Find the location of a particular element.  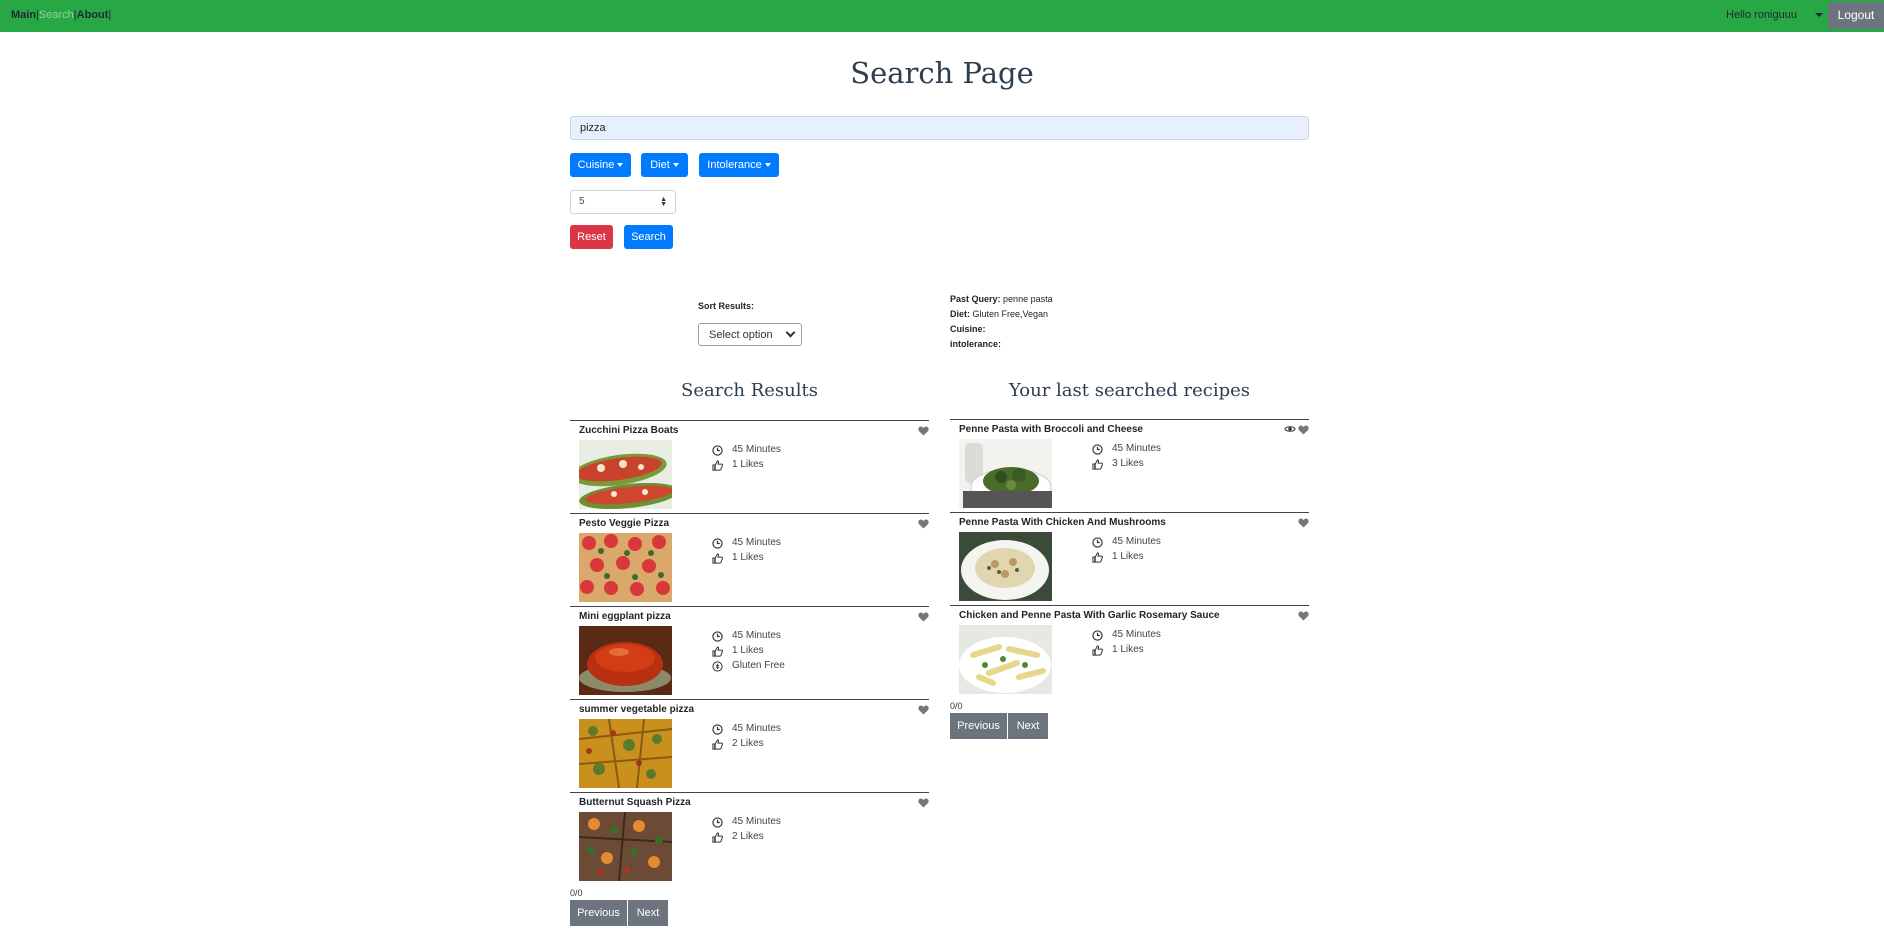

recipe-card: Pesto Veggie Pizza 45 Minutes 1 Likes is located at coordinates (749, 559).